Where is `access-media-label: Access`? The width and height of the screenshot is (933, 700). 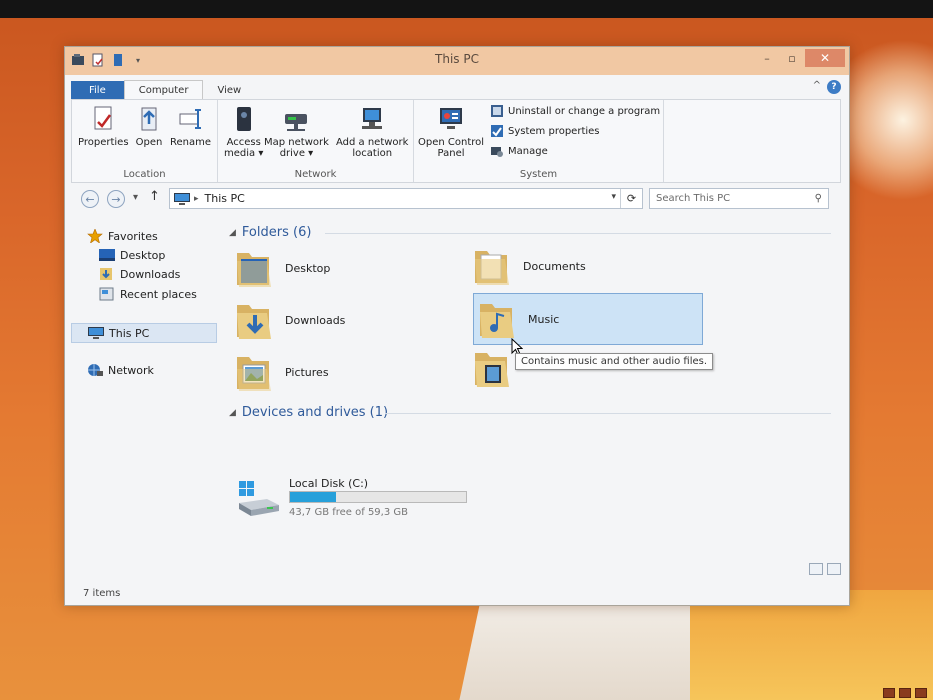 access-media-label: Access is located at coordinates (243, 142).